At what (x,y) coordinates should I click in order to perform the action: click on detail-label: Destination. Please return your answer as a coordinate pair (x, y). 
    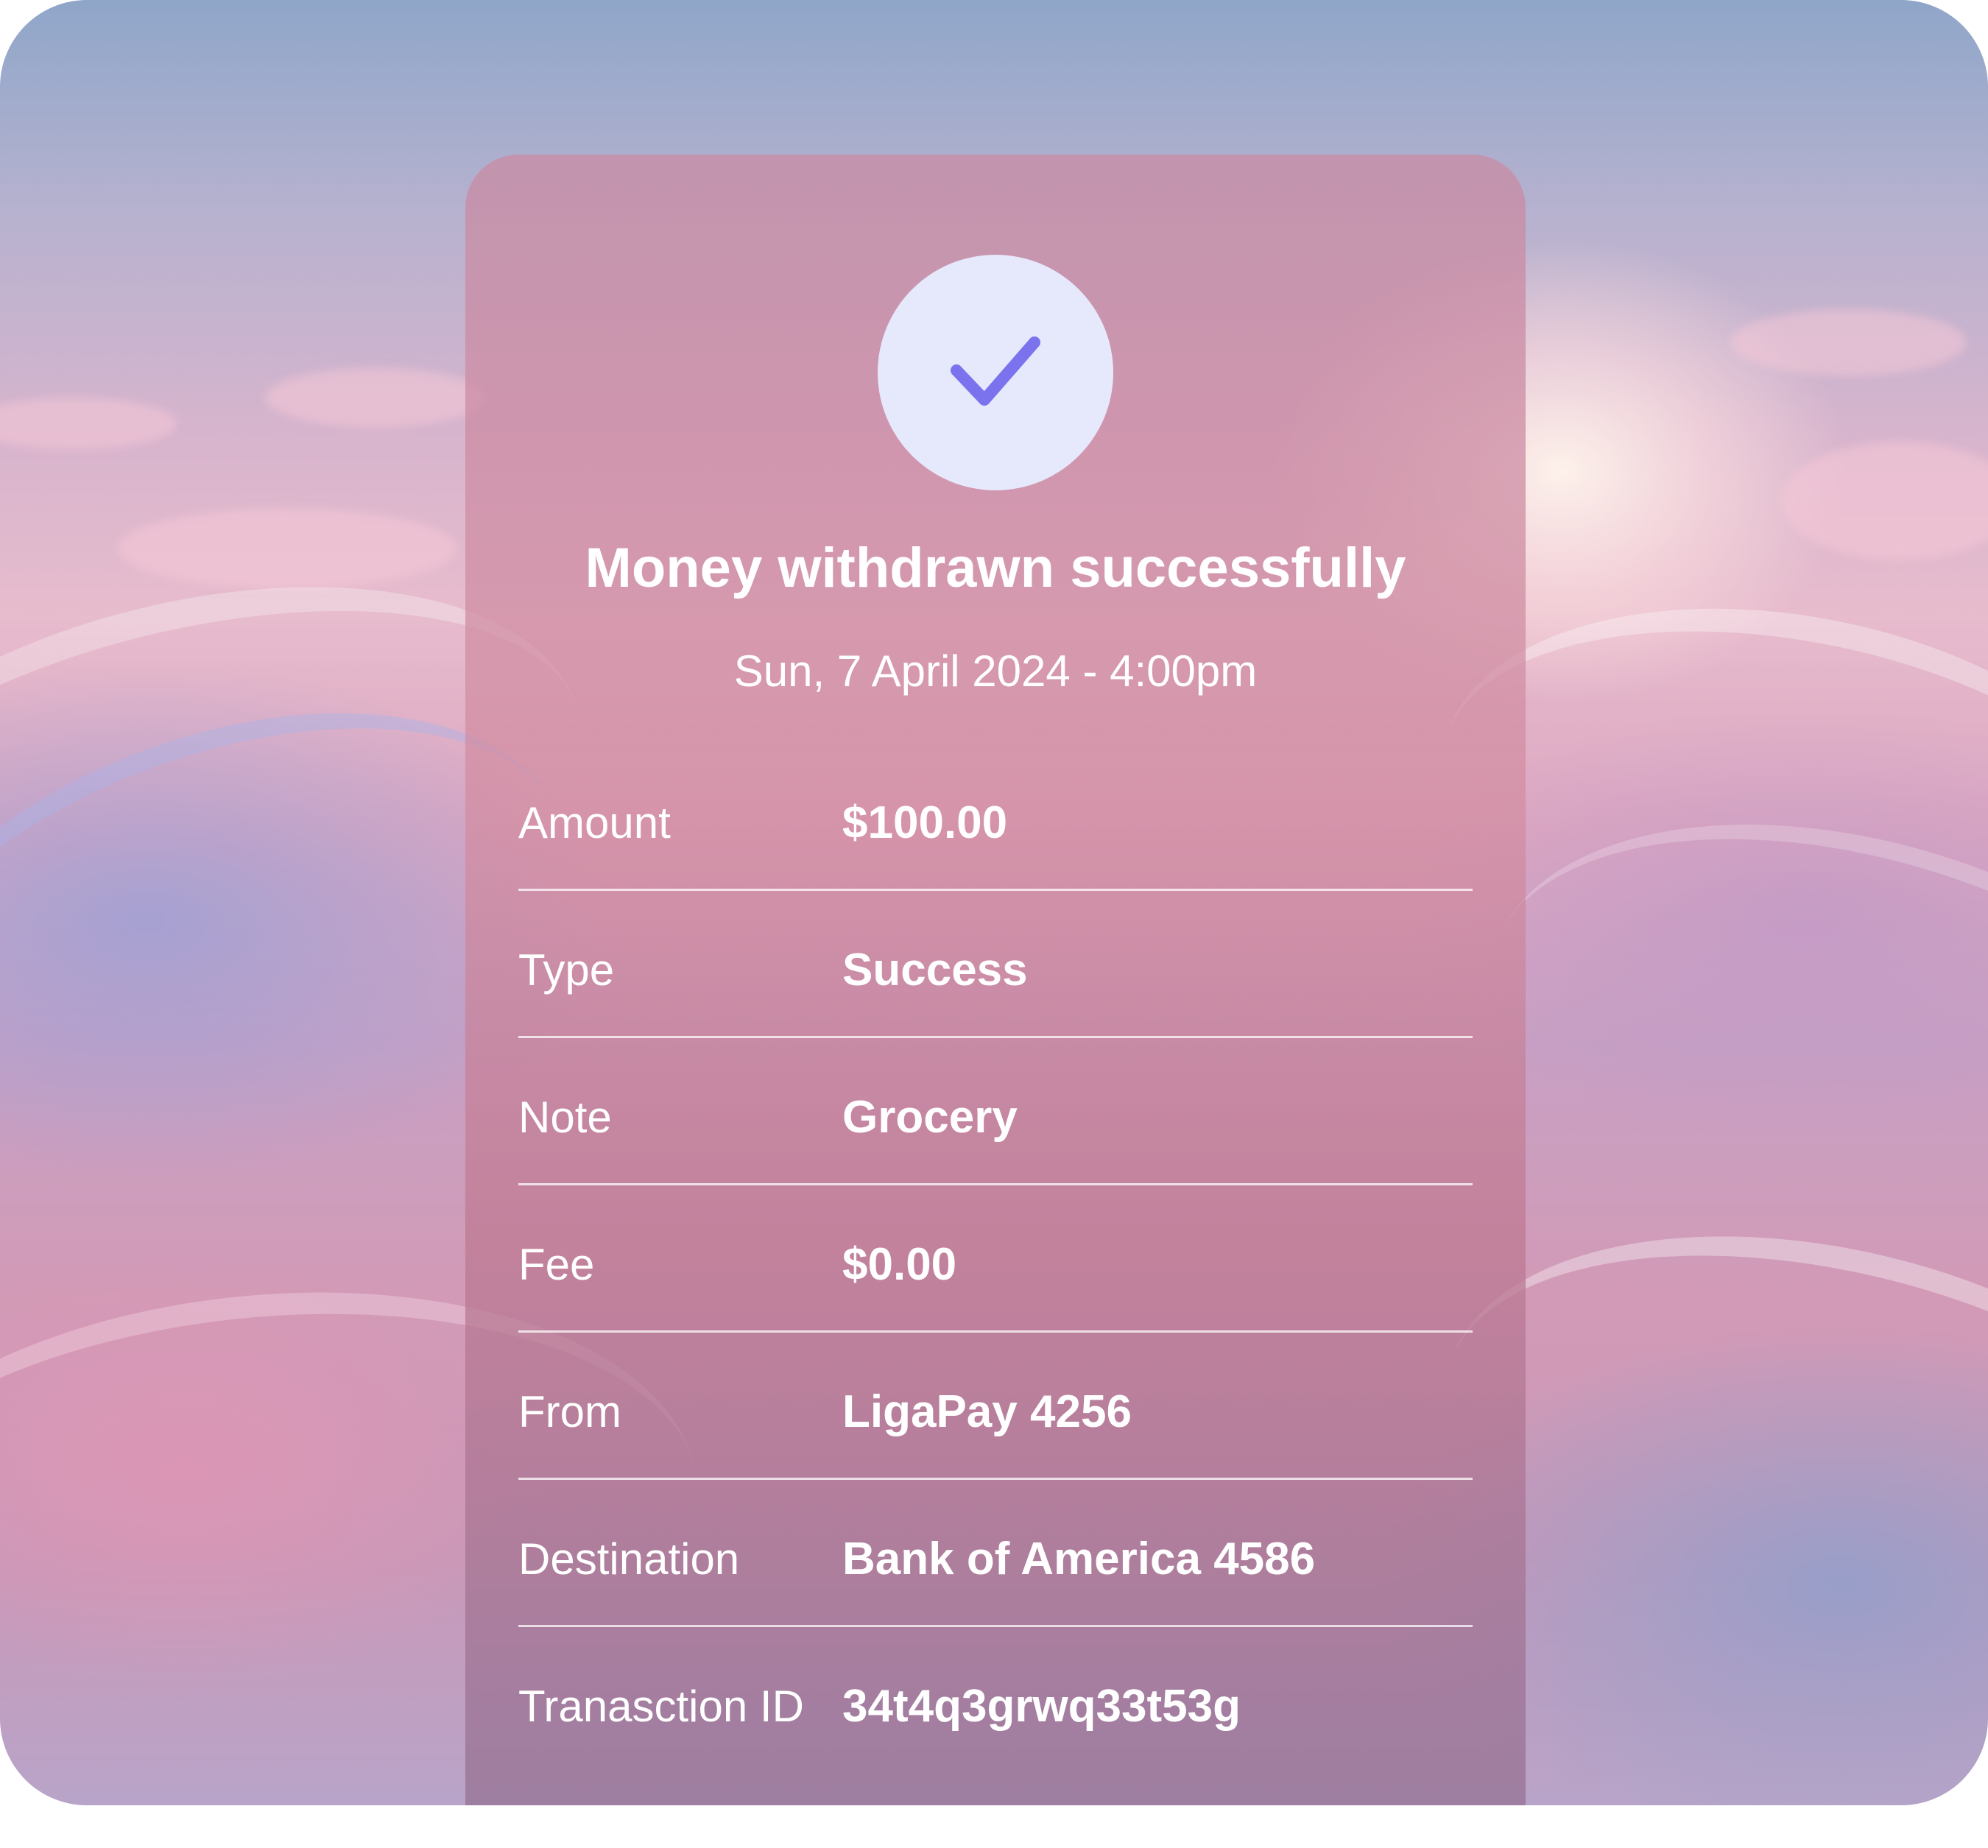
    Looking at the image, I should click on (629, 1559).